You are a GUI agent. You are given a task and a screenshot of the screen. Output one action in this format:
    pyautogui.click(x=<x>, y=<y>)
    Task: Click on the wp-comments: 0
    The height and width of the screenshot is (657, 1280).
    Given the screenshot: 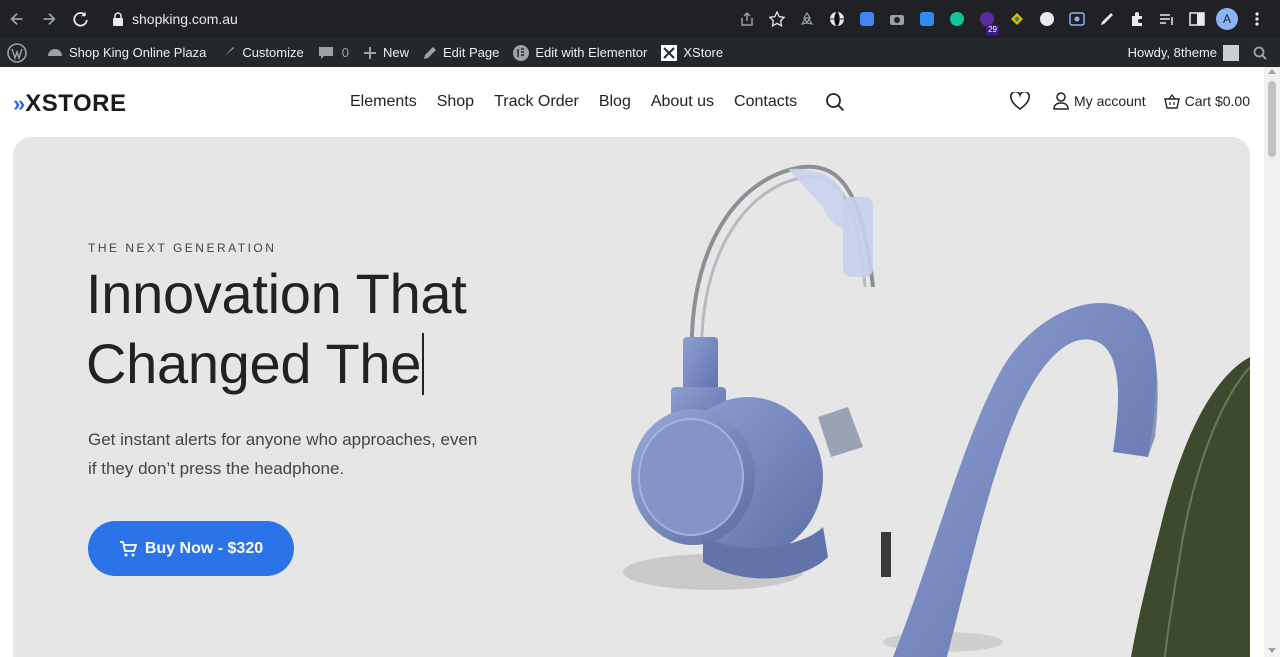 What is the action you would take?
    pyautogui.click(x=333, y=52)
    